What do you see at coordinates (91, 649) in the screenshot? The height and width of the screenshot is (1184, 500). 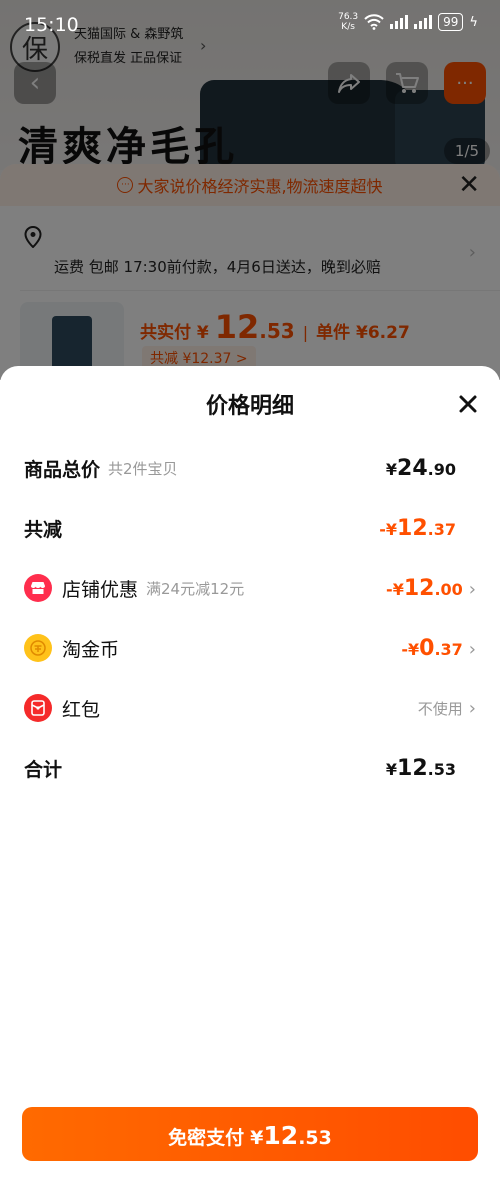 I see `coins-label: 淘金币` at bounding box center [91, 649].